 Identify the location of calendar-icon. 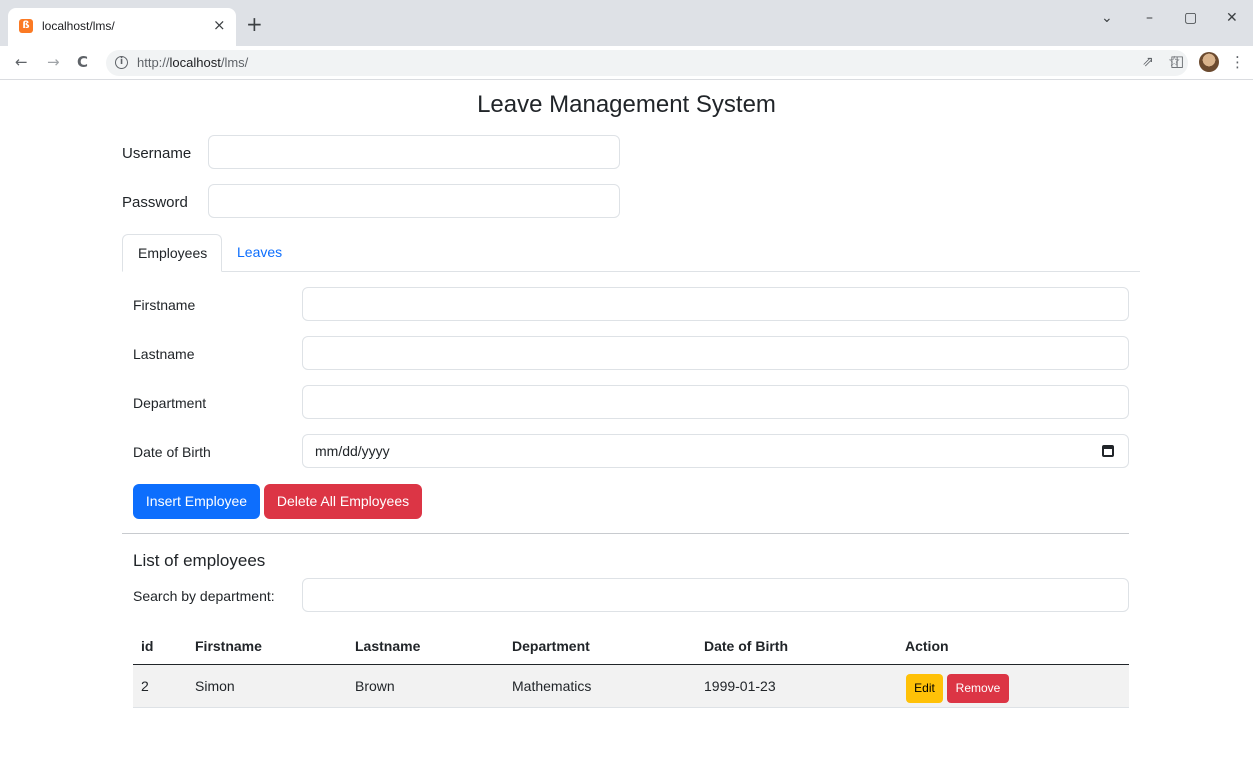
(1108, 451).